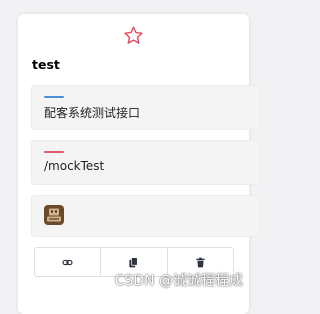 The image size is (320, 314). I want to click on description-text: 配客系统测试接口, so click(92, 113).